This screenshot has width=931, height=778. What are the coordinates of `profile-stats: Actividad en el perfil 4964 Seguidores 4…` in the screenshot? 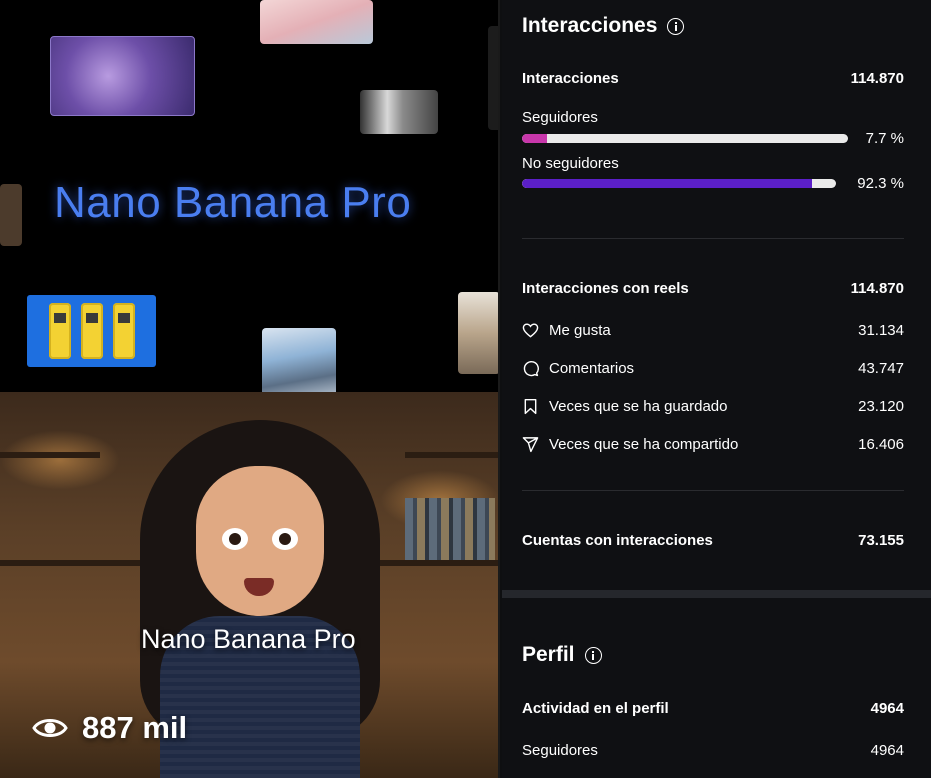 It's located at (713, 735).